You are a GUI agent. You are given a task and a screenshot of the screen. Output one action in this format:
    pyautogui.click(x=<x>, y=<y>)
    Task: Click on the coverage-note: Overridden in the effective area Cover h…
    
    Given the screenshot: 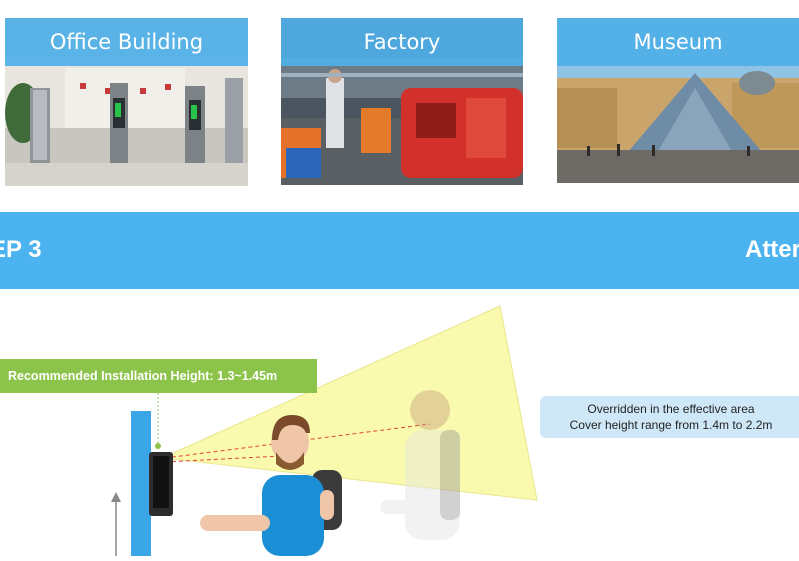 What is the action you would take?
    pyautogui.click(x=669, y=417)
    